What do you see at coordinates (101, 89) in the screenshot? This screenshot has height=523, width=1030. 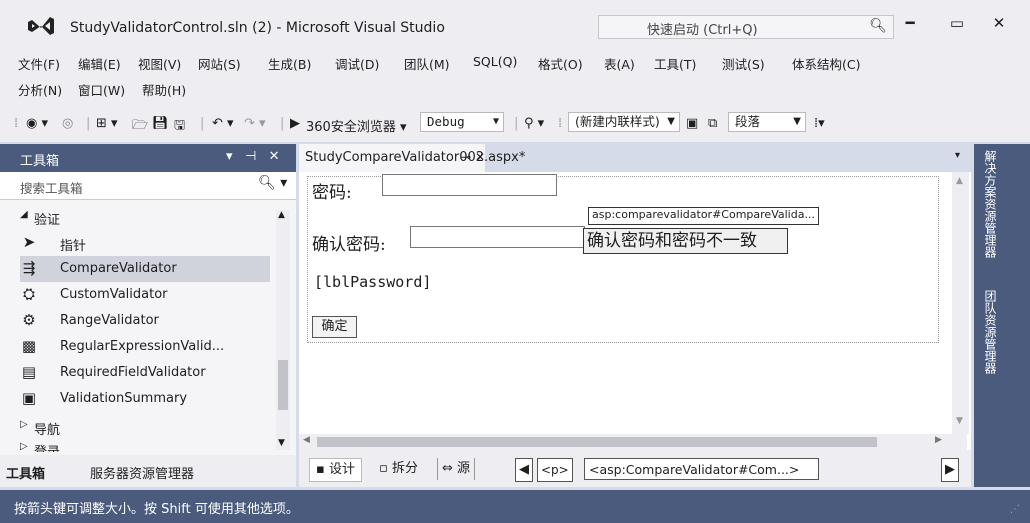 I see `menu-window: 窗口(W)` at bounding box center [101, 89].